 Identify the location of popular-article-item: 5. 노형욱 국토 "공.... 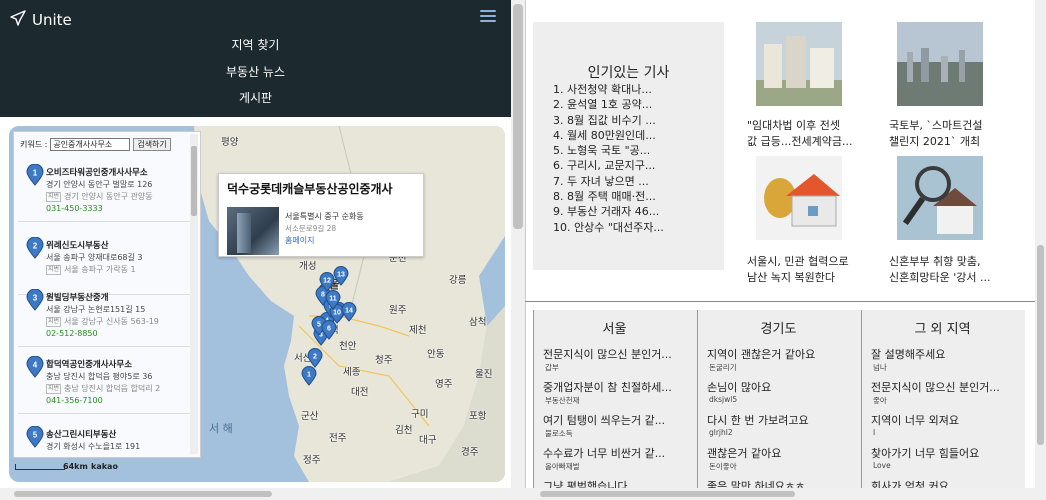
(608, 150).